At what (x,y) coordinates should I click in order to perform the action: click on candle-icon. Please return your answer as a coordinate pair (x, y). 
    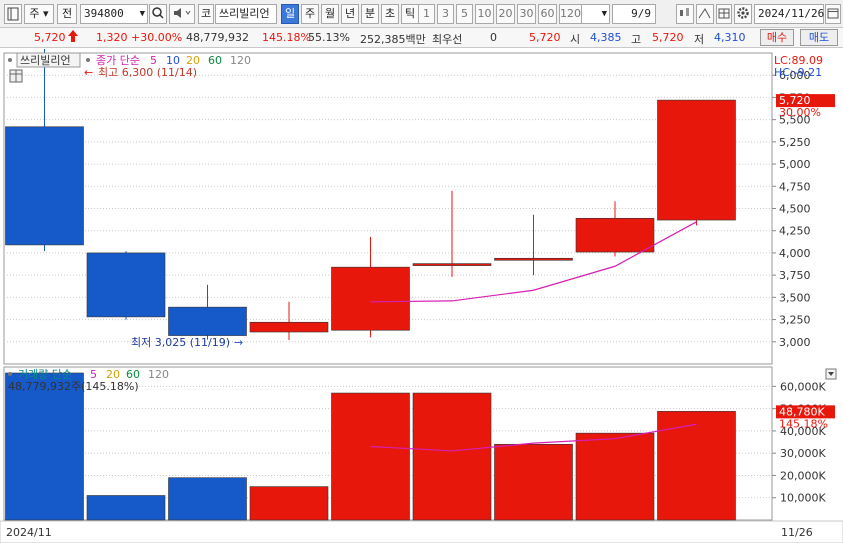
    Looking at the image, I should click on (685, 14).